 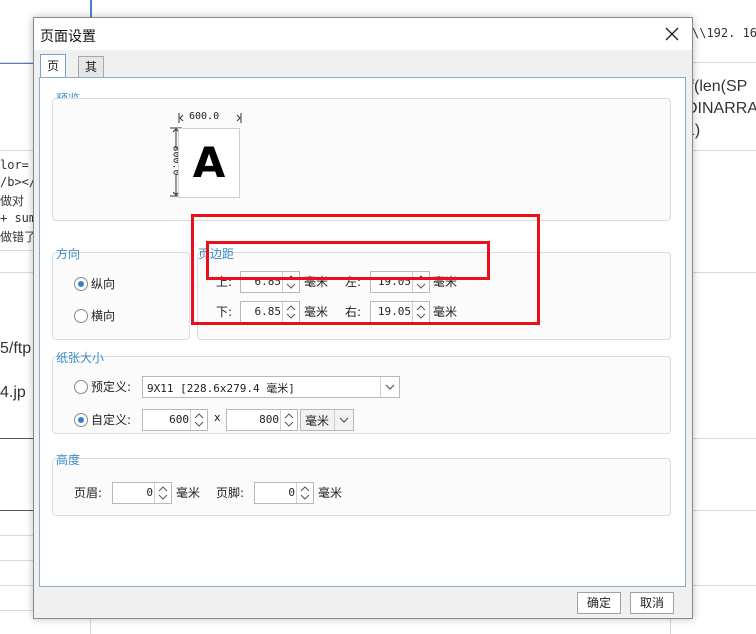 I want to click on header-height-value: 0, so click(x=149, y=492).